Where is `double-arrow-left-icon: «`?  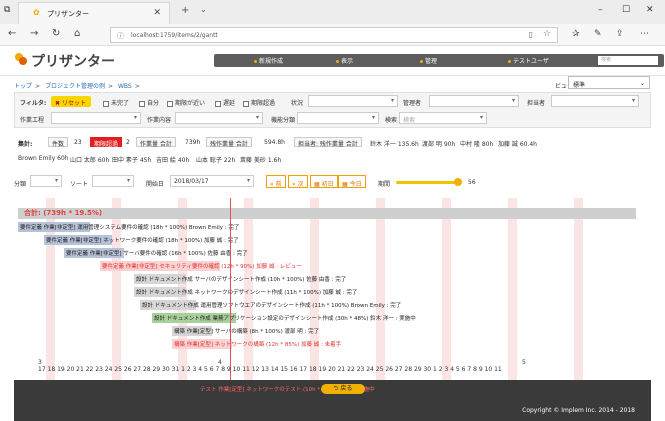
double-arrow-left-icon: « is located at coordinates (272, 184).